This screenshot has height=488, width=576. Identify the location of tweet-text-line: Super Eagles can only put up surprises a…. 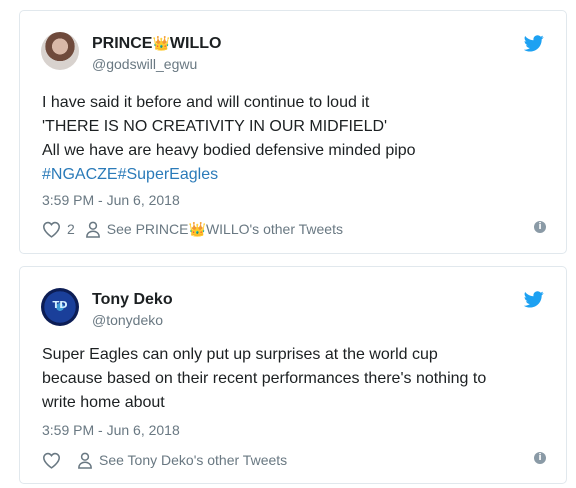
(240, 354).